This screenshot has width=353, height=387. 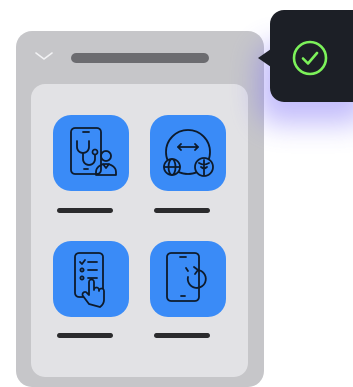 I want to click on window-title-placeholder, so click(x=140, y=58).